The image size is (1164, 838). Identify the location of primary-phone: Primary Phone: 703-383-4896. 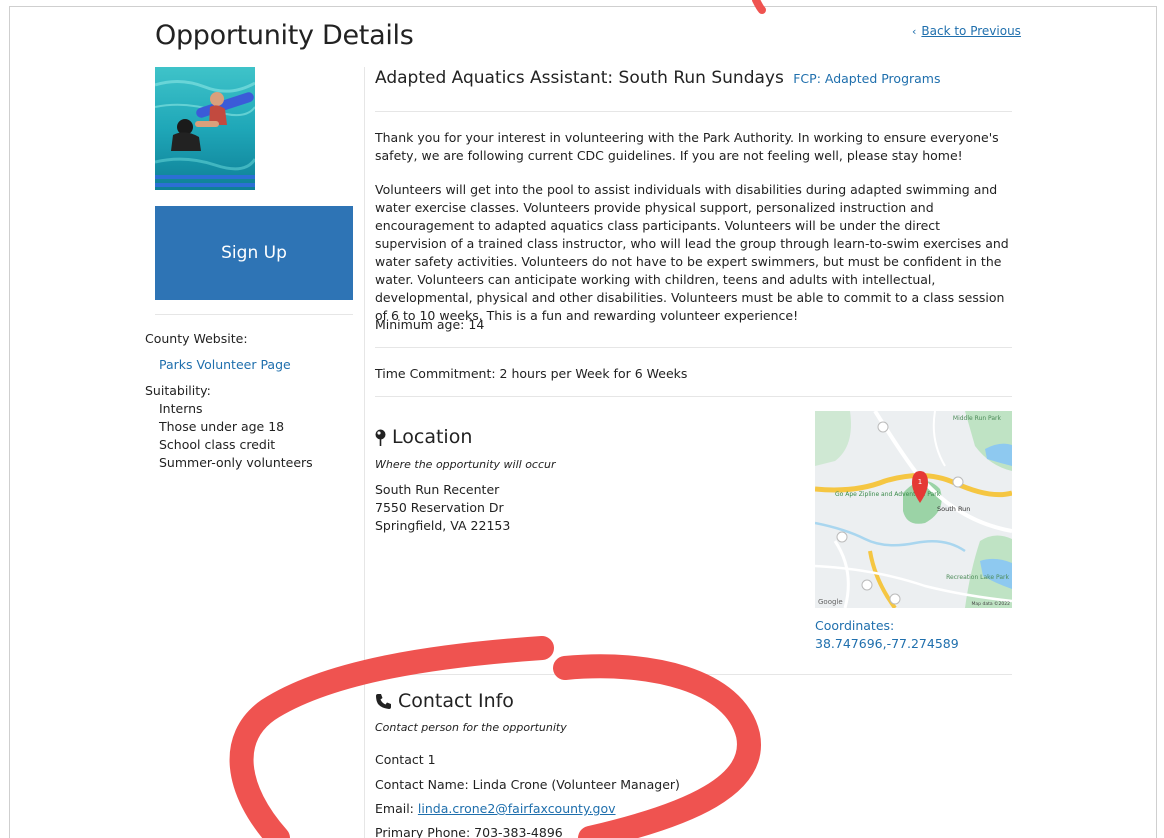
(469, 831).